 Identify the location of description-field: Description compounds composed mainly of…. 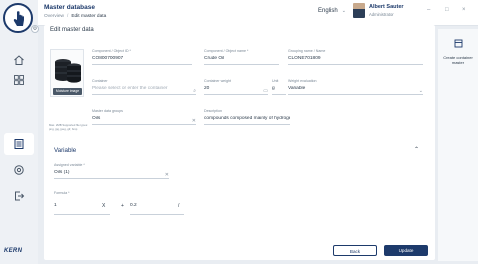
(247, 117).